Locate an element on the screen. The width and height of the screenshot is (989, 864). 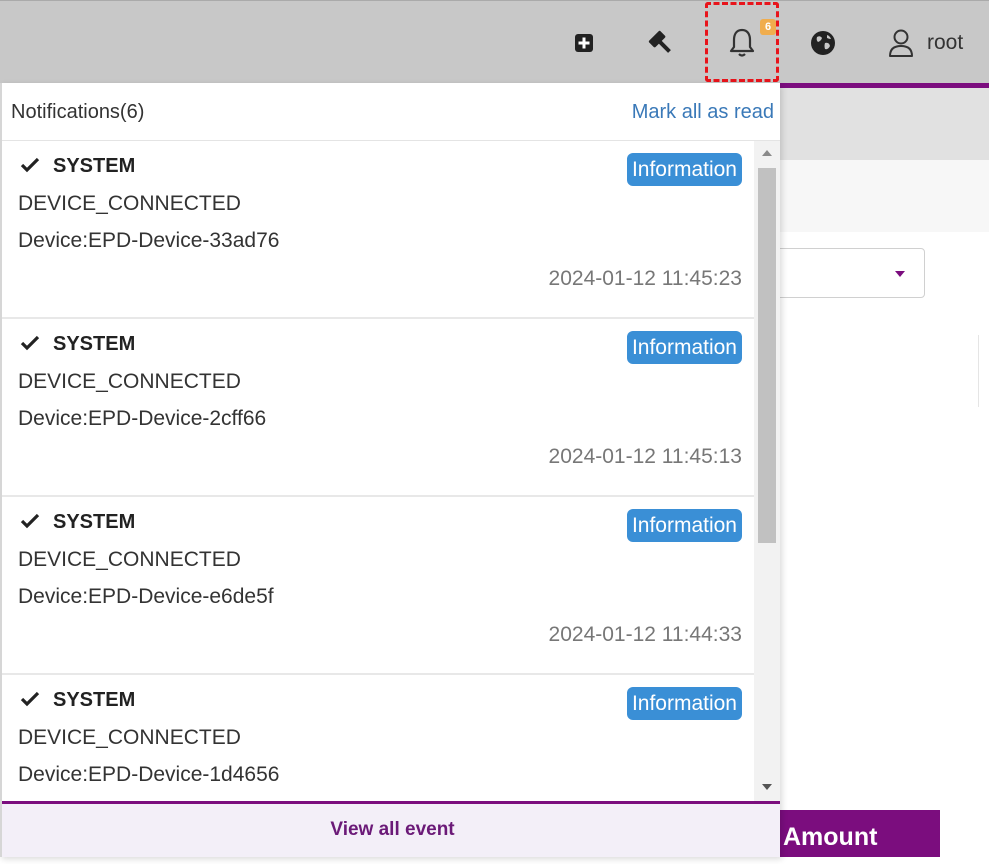
plus-square-icon is located at coordinates (584, 43).